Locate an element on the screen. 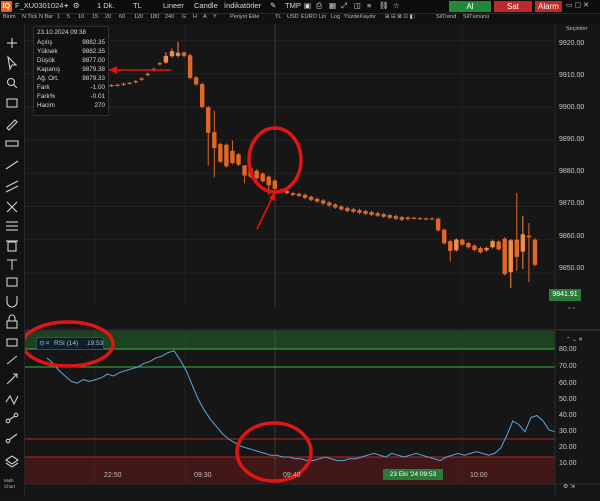  multi-chart-label: Multi is located at coordinates (9, 480).